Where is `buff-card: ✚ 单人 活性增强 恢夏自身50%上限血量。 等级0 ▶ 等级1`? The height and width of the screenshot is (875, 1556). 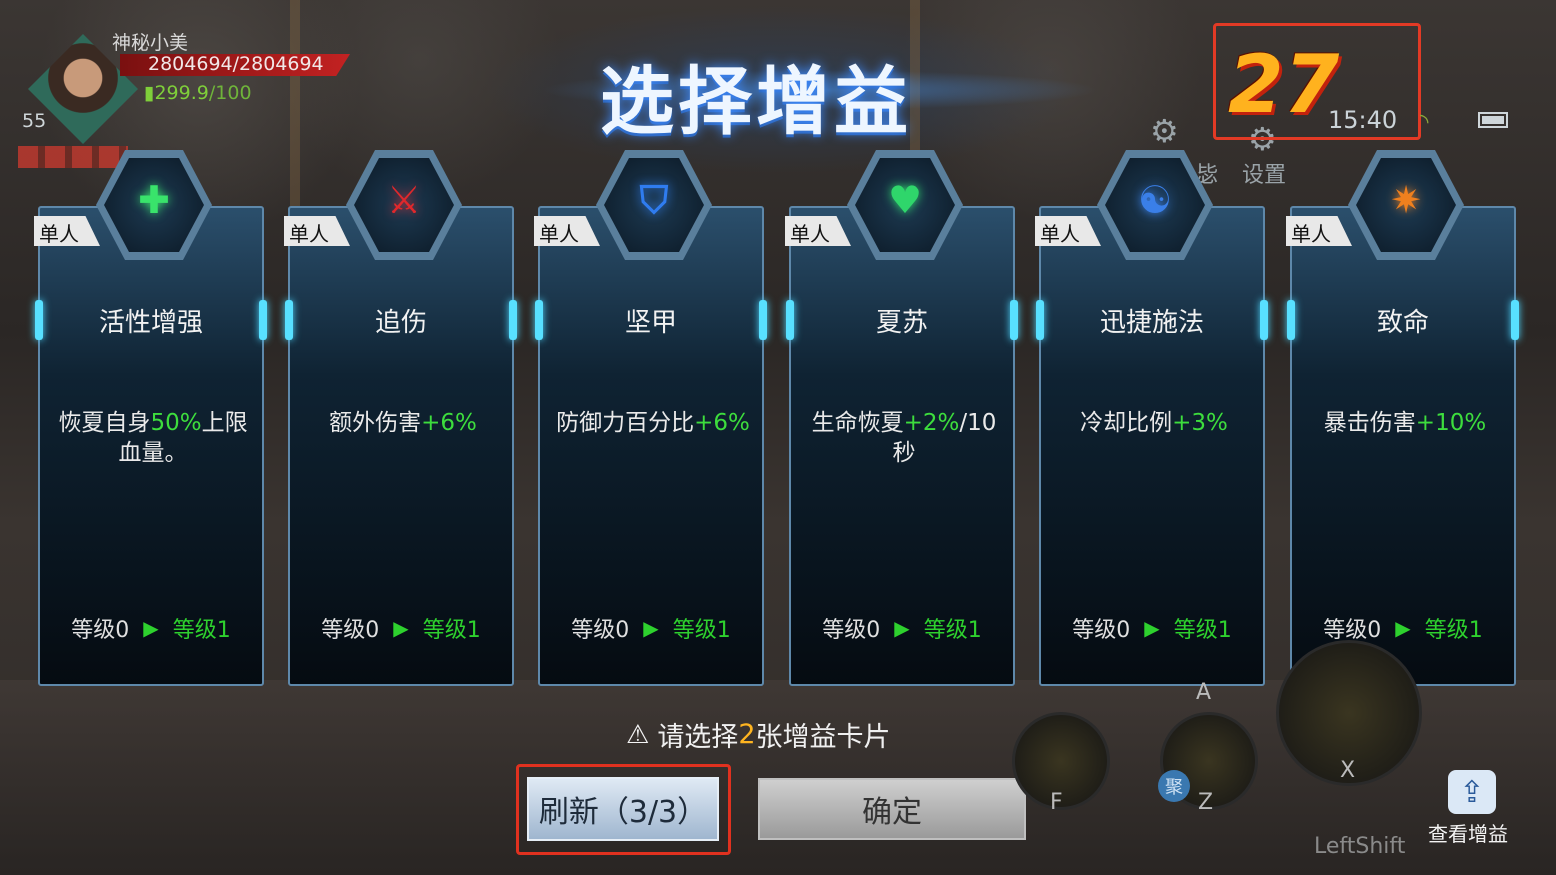
buff-card: ✚ 单人 活性增强 恢夏自身50%上限血量。 等级0 ▶ 等级1 is located at coordinates (150, 418).